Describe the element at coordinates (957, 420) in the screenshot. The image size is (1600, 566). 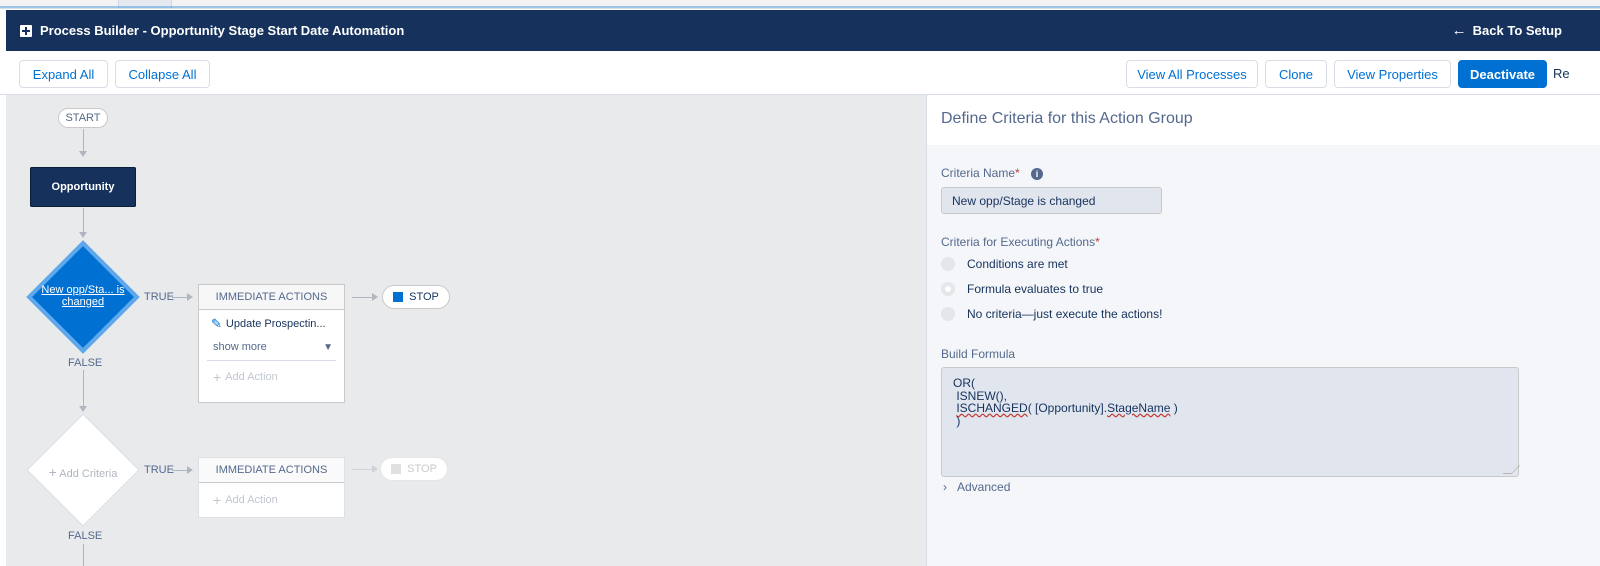
I see `formula-line: )` at that location.